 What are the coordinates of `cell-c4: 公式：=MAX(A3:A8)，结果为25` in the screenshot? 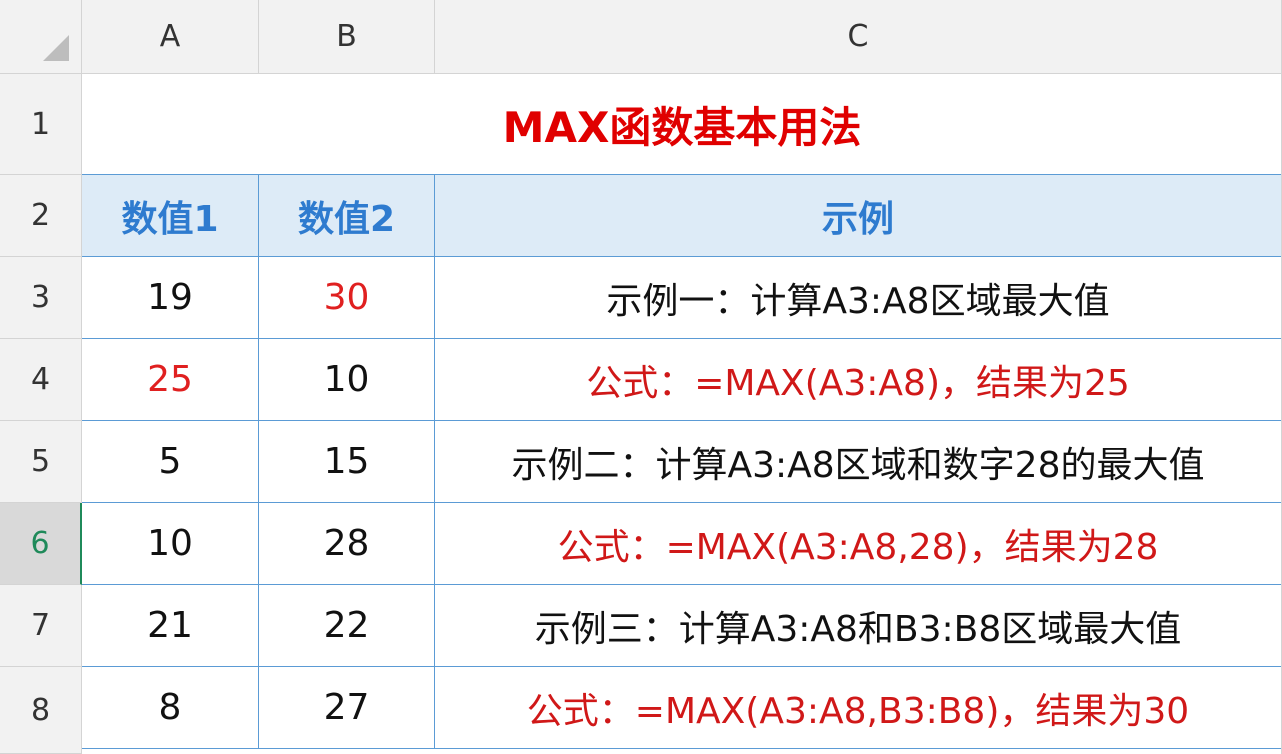 It's located at (858, 380).